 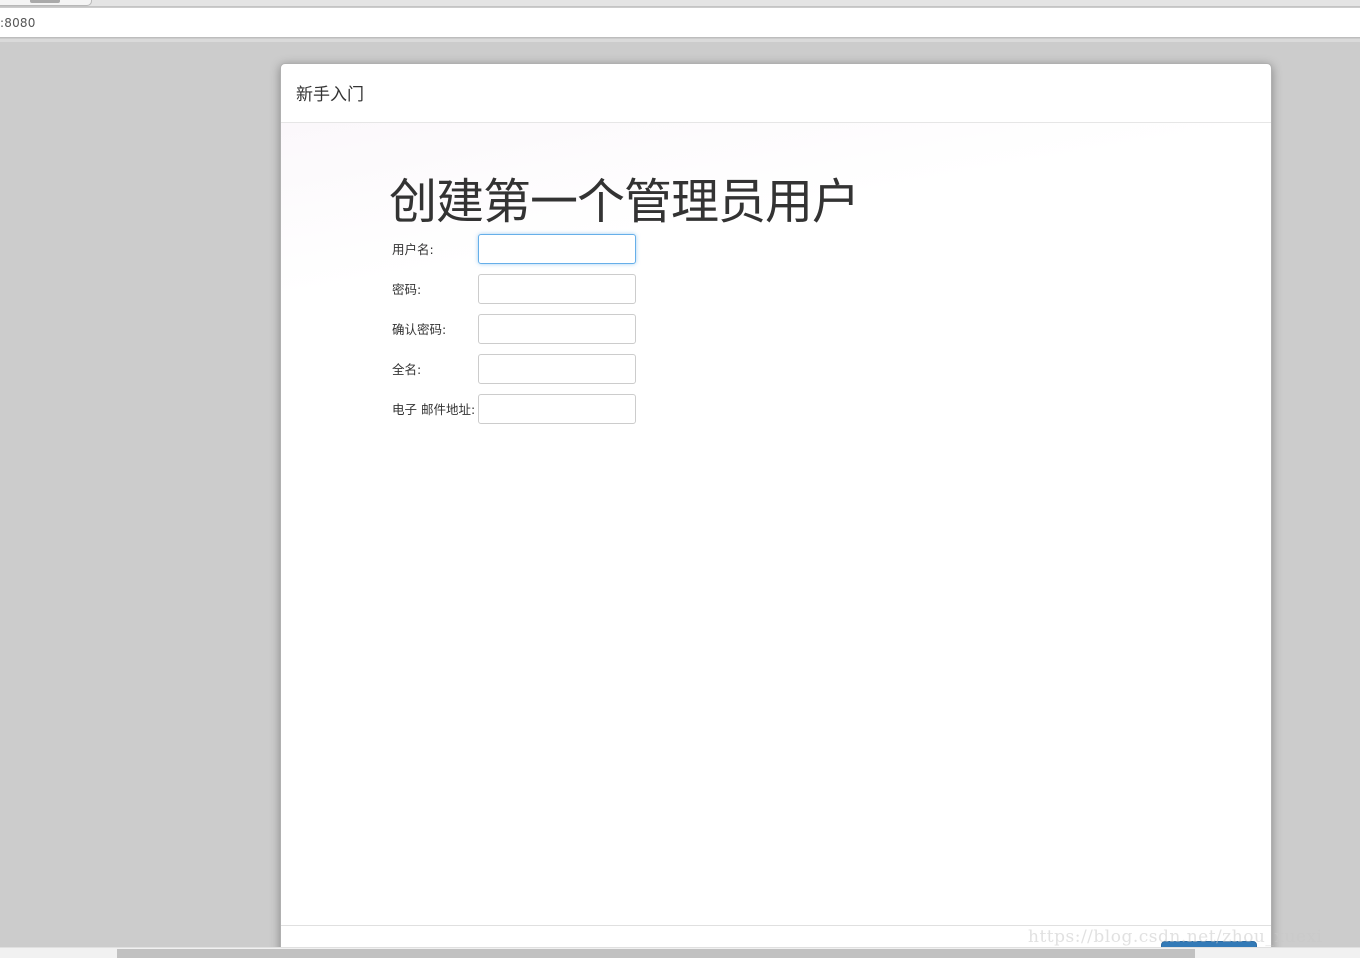 What do you see at coordinates (680, 3) in the screenshot?
I see `browser-tab-strip` at bounding box center [680, 3].